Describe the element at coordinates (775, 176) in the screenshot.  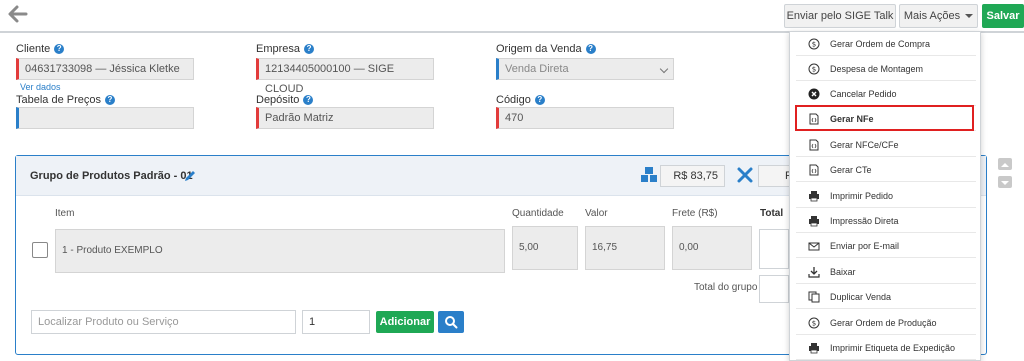
I see `secondary-price-box: F` at that location.